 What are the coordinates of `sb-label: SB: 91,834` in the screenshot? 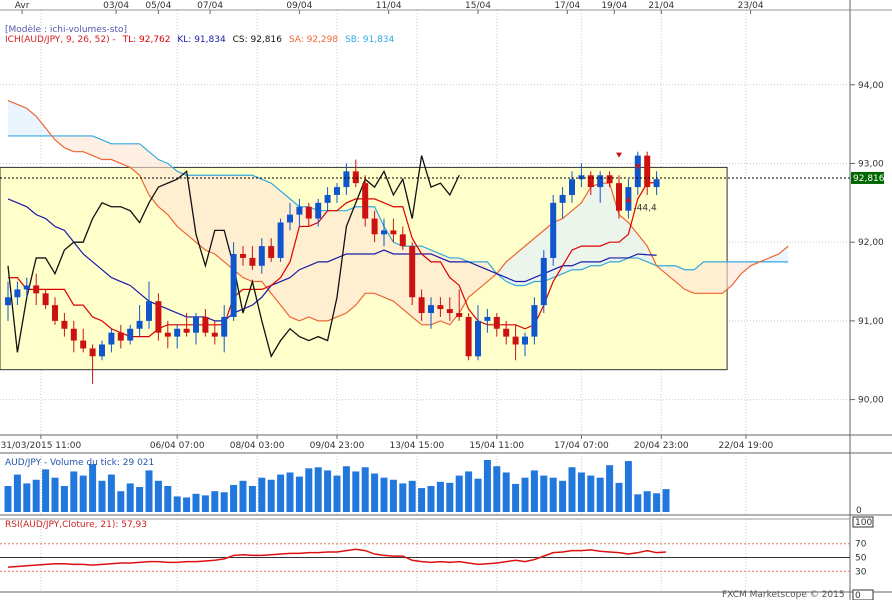 It's located at (370, 40).